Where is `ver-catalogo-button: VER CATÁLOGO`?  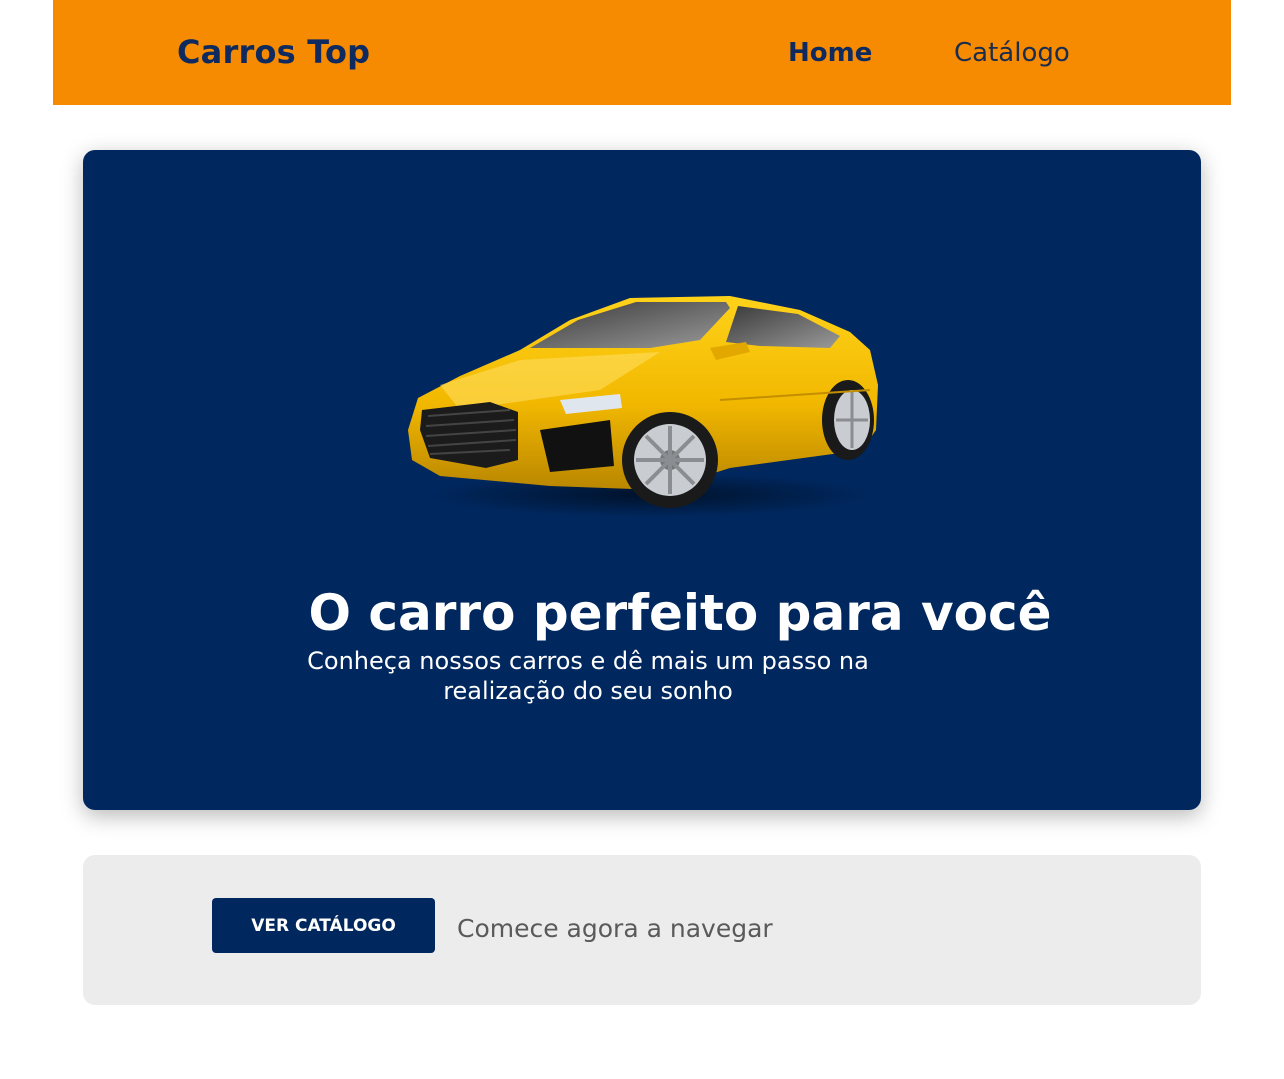 ver-catalogo-button: VER CATÁLOGO is located at coordinates (323, 925).